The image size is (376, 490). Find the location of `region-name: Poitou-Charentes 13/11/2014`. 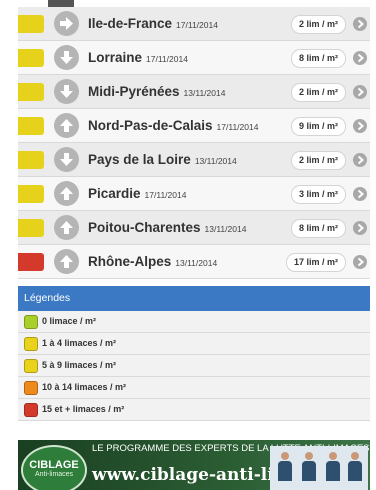

region-name: Poitou-Charentes 13/11/2014 is located at coordinates (167, 227).